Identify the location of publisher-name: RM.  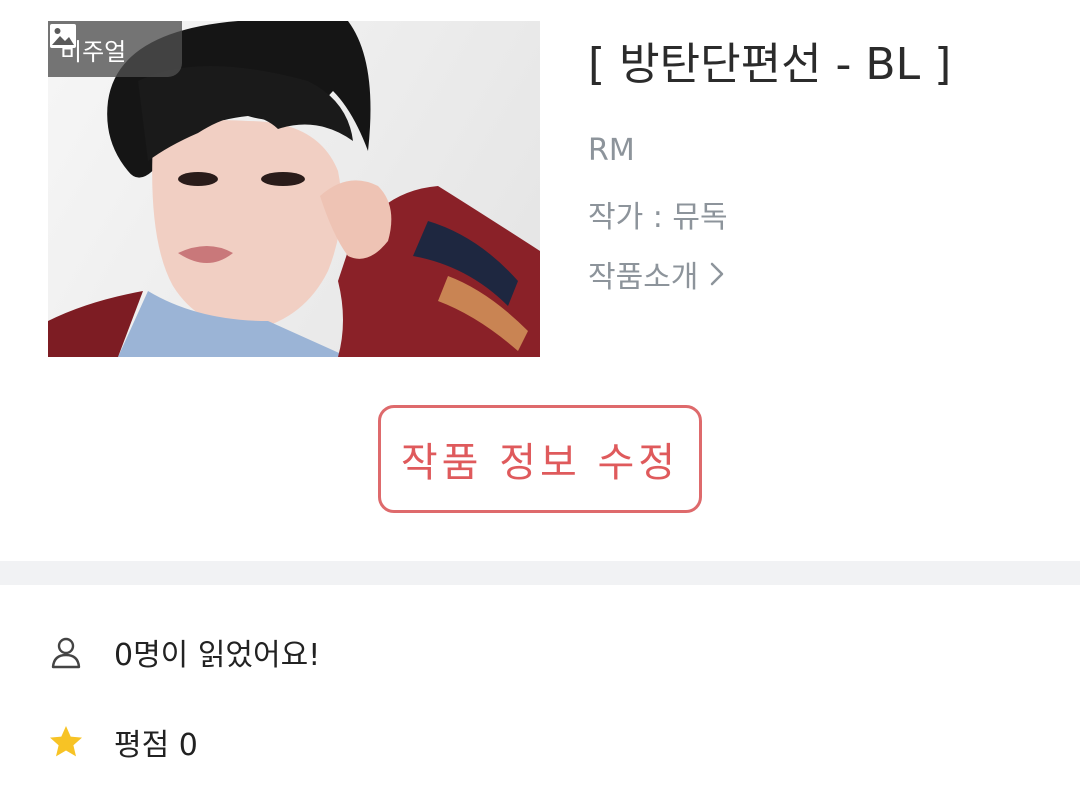
(611, 150).